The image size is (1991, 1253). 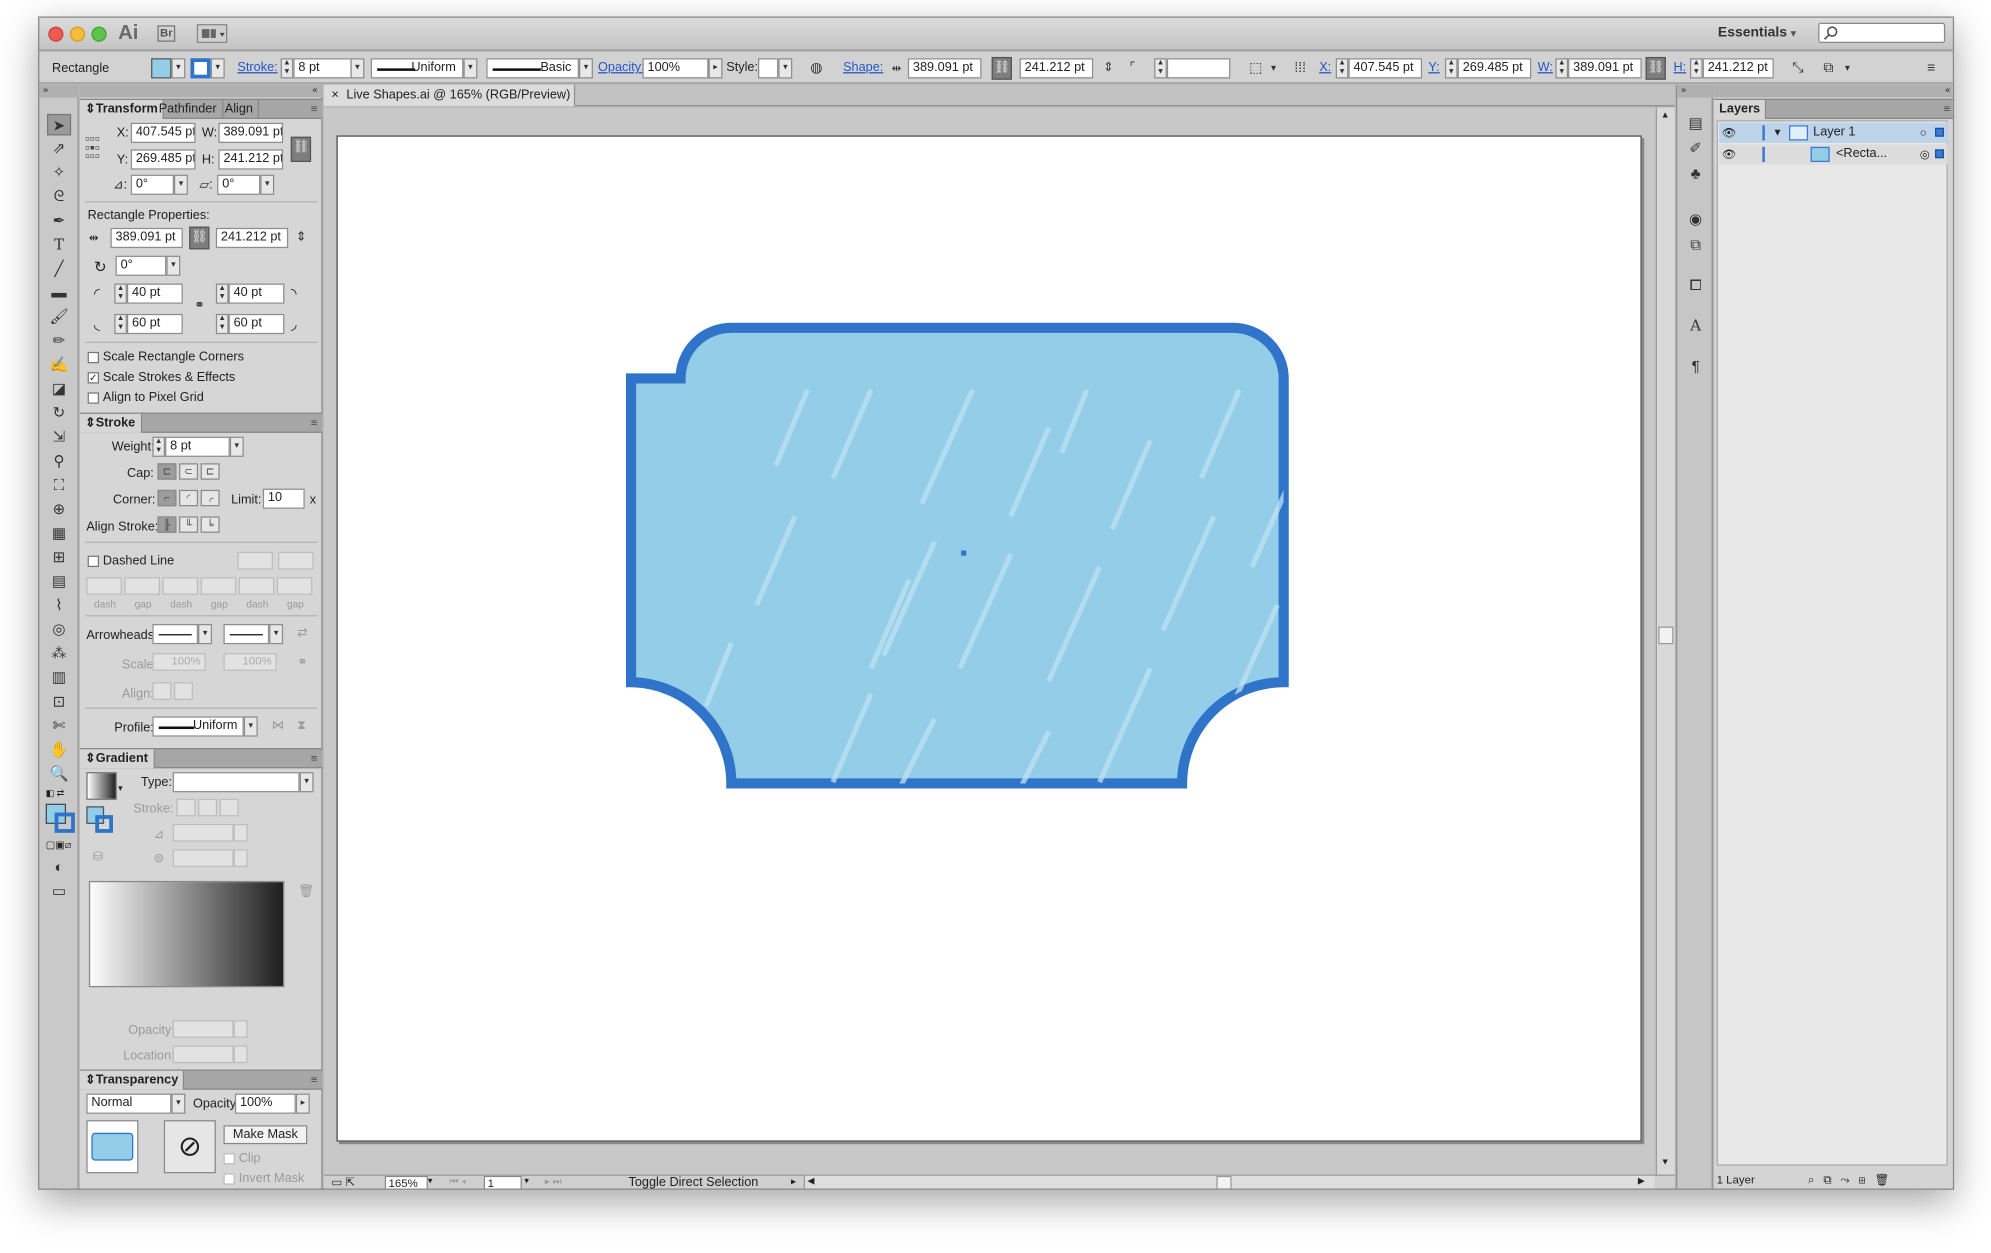 I want to click on scale-strokes-checkbox: ✓, so click(x=93, y=378).